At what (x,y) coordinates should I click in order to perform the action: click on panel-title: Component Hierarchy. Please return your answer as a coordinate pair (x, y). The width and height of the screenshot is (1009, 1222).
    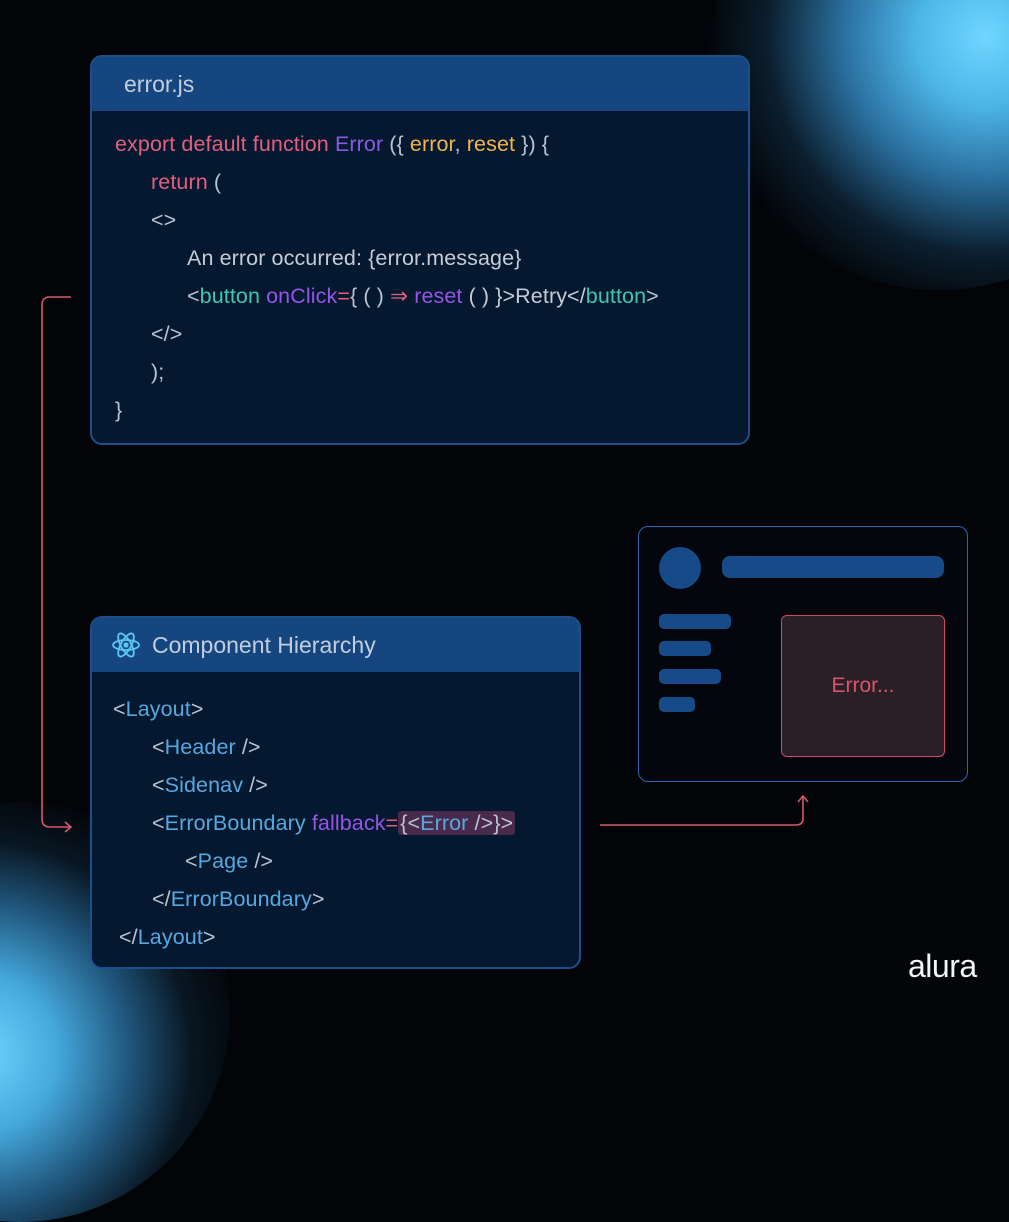
    Looking at the image, I should click on (264, 644).